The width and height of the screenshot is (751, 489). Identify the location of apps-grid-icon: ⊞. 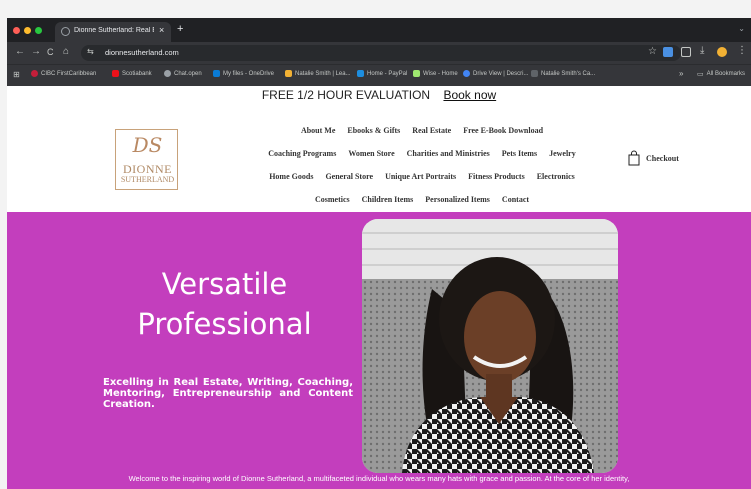
(16, 74).